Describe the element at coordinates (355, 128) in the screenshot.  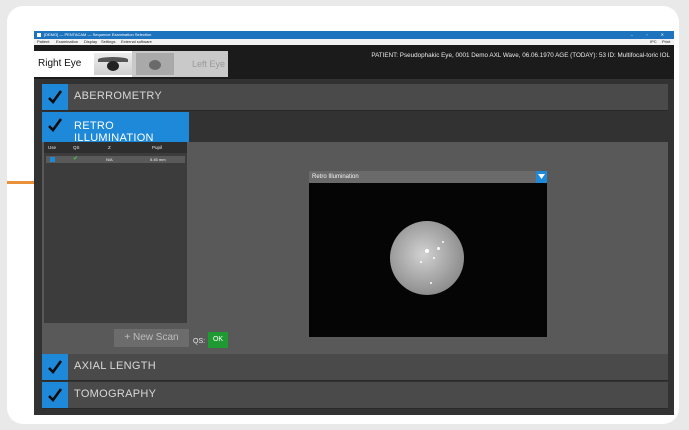
I see `section-retro-illumination: RETRO ILLUMINATION` at that location.